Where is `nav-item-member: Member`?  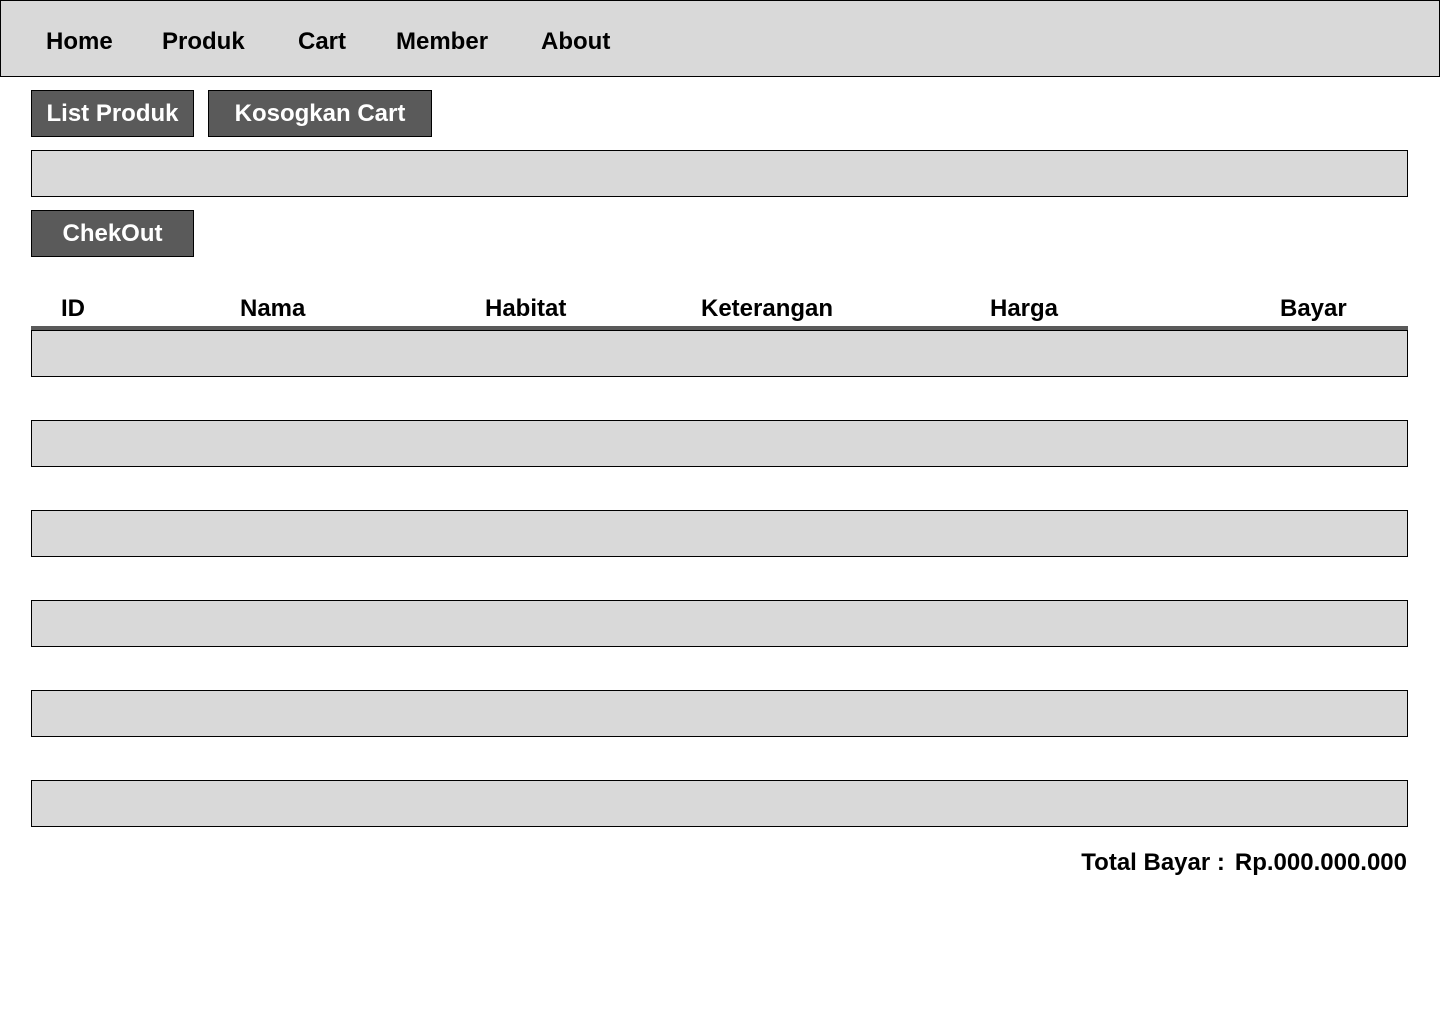
nav-item-member: Member is located at coordinates (442, 42).